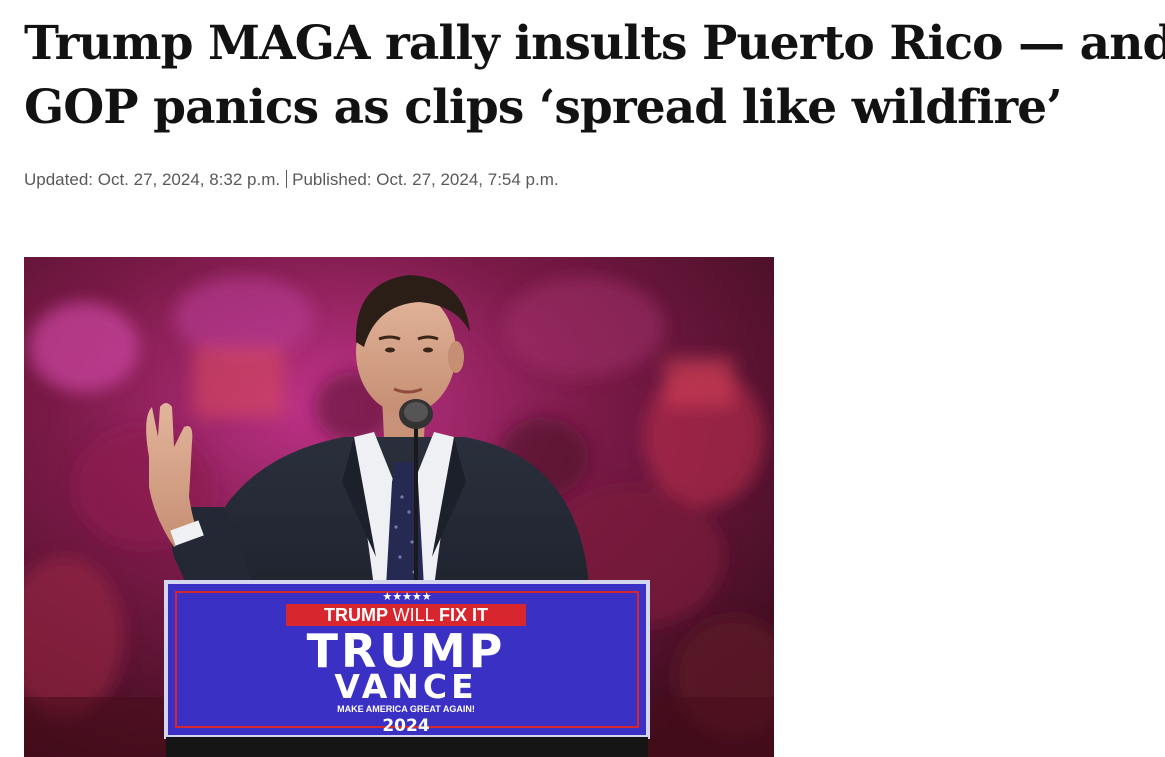  Describe the element at coordinates (152, 179) in the screenshot. I see `updated-timestamp: Updated: Oct. 27, 2024, 8:32 p.m.` at that location.